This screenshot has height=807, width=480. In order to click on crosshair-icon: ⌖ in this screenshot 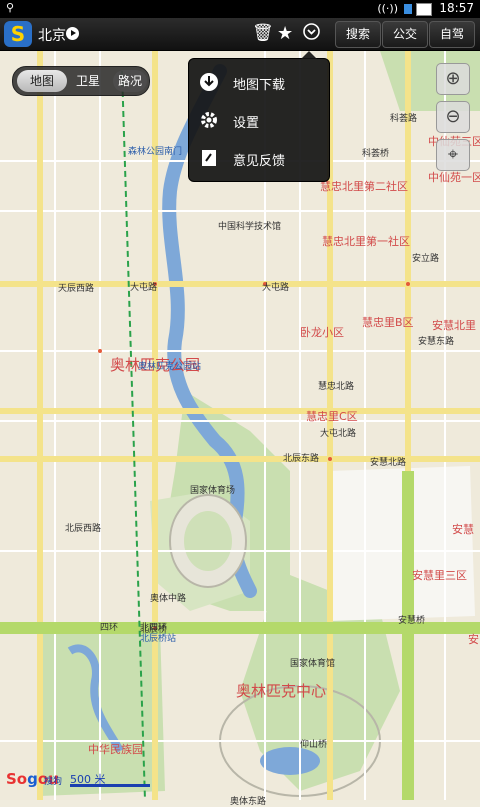, I will do `click(453, 154)`.